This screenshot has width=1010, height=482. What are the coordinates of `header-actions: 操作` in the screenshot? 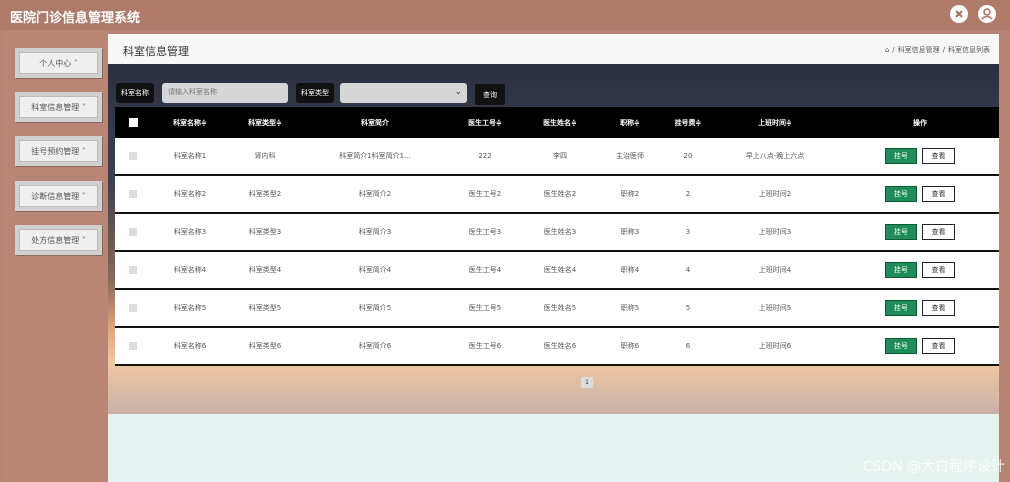 It's located at (920, 122).